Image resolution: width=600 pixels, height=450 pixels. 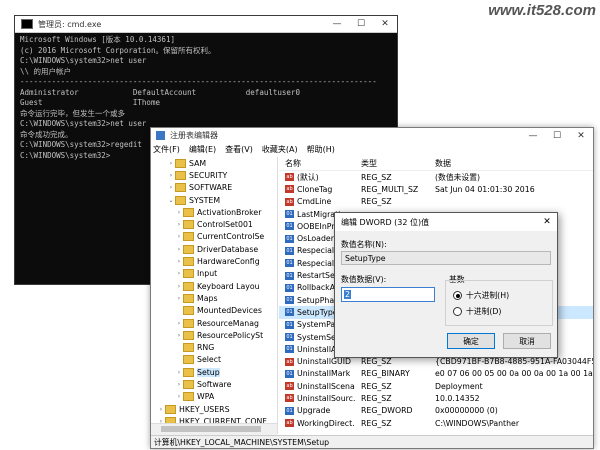 What do you see at coordinates (27, 24) in the screenshot?
I see `cmd-app-icon` at bounding box center [27, 24].